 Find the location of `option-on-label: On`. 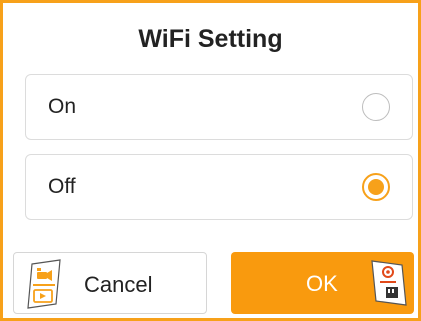

option-on-label: On is located at coordinates (62, 106).